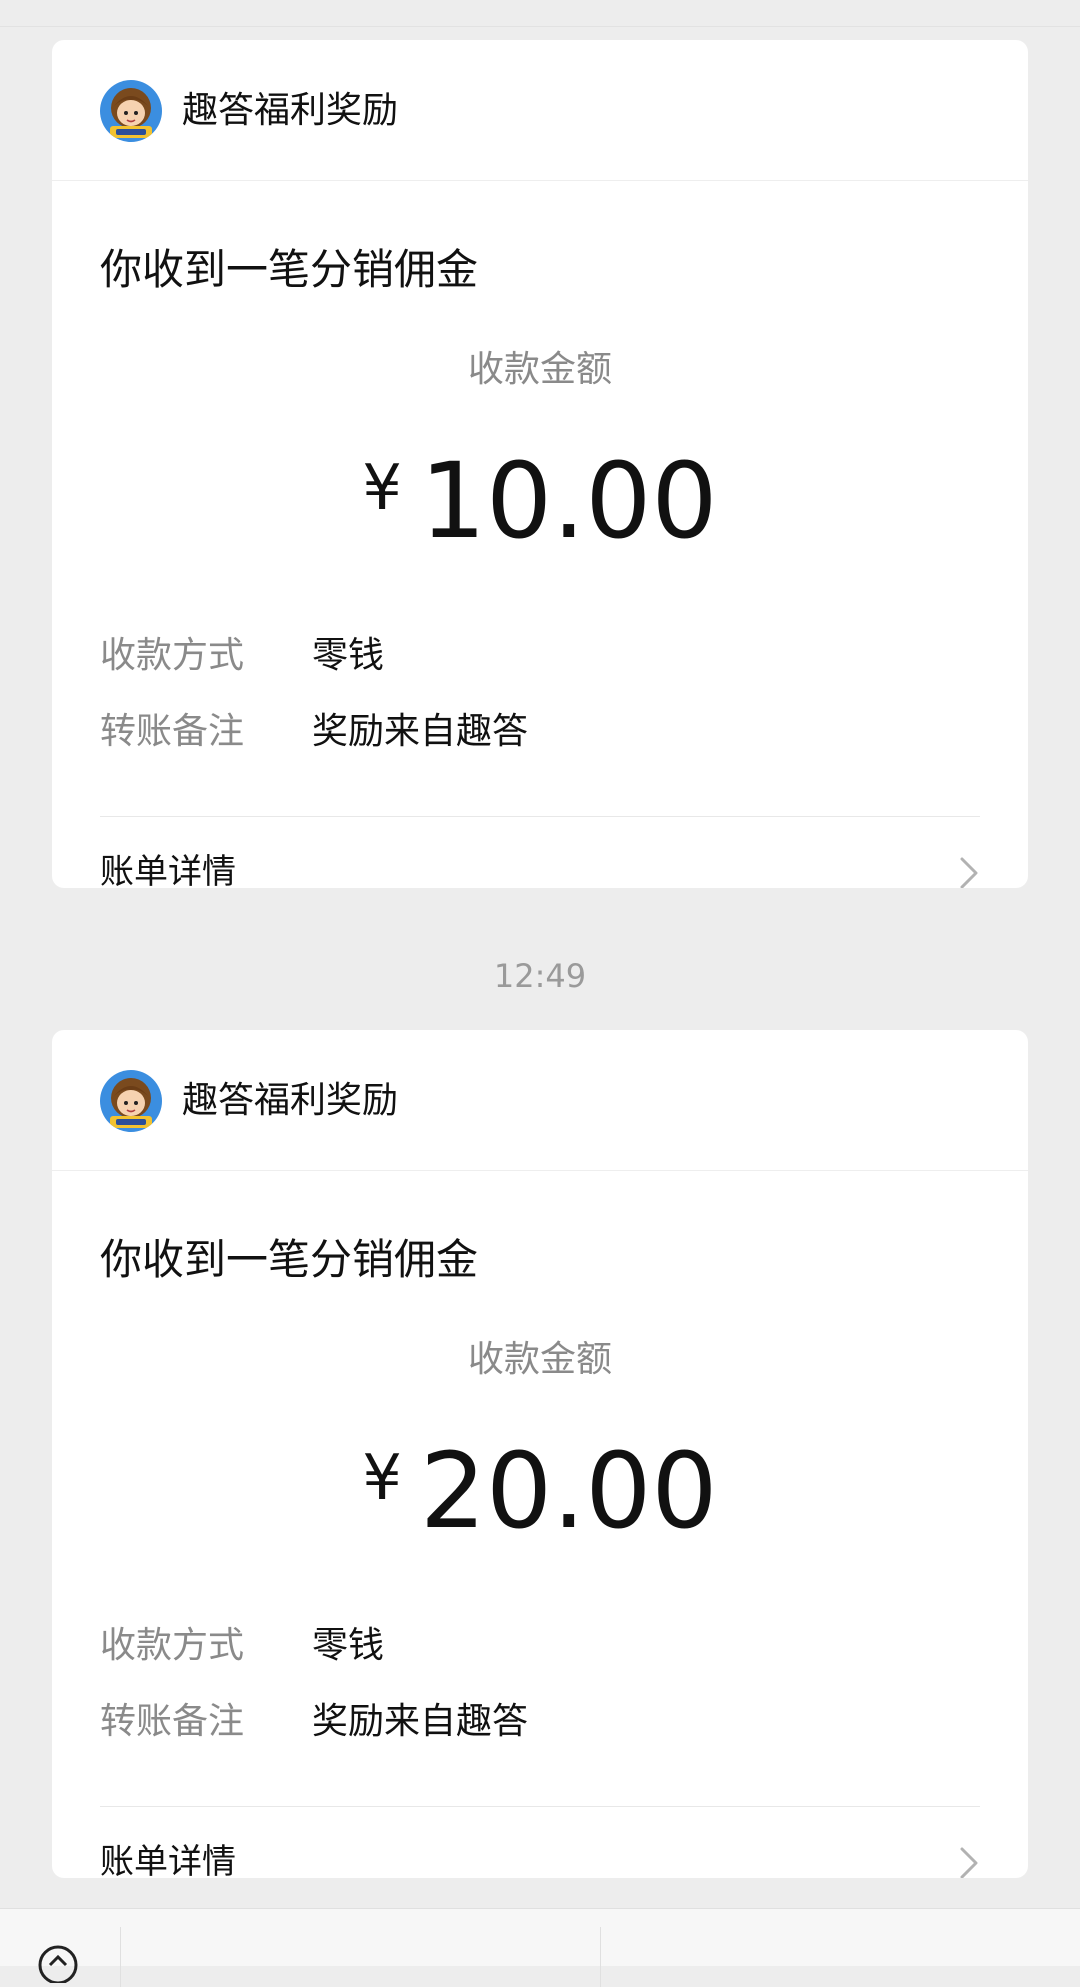 Image resolution: width=1080 pixels, height=1987 pixels. What do you see at coordinates (568, 501) in the screenshot?
I see `amount-value: 10.00` at bounding box center [568, 501].